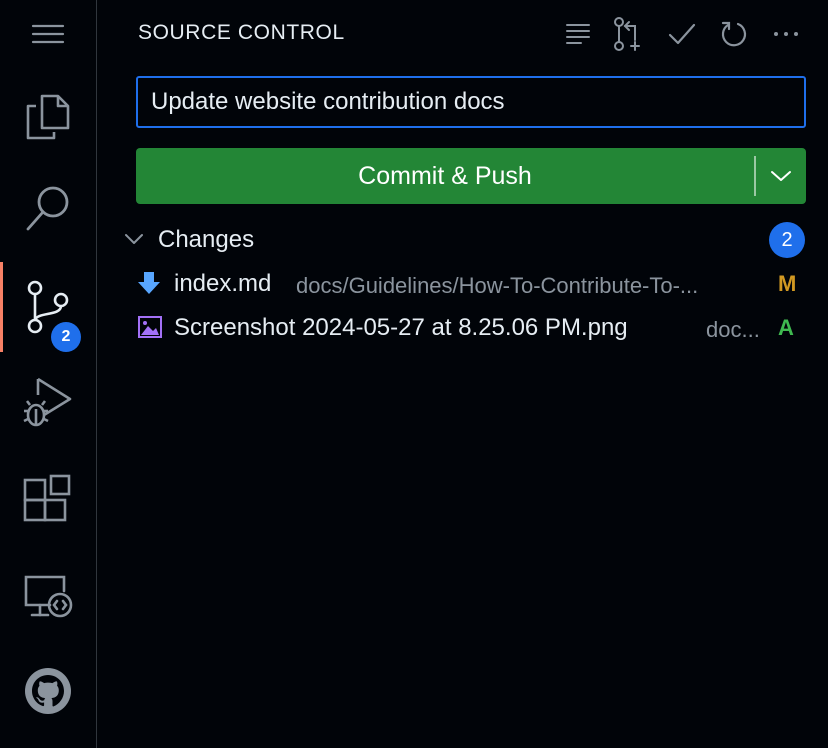 The image size is (828, 748). What do you see at coordinates (401, 327) in the screenshot?
I see `file-name: Screenshot 2024-05-27 at 8.25.06 PM.png` at bounding box center [401, 327].